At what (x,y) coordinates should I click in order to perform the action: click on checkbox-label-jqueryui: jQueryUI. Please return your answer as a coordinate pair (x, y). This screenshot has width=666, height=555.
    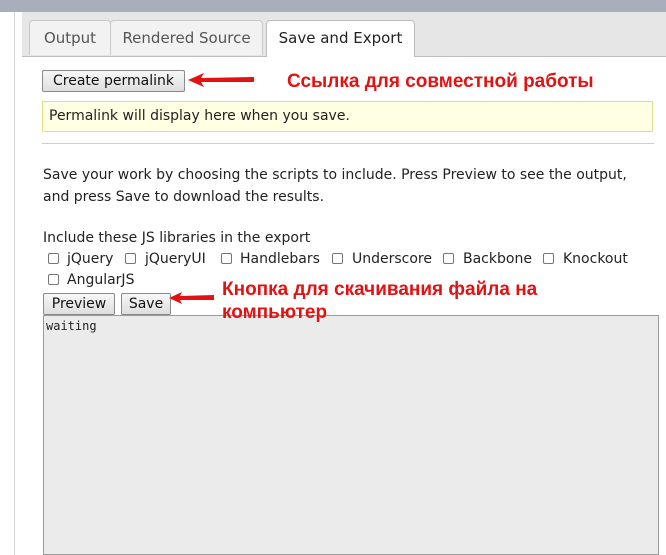
    Looking at the image, I should click on (175, 259).